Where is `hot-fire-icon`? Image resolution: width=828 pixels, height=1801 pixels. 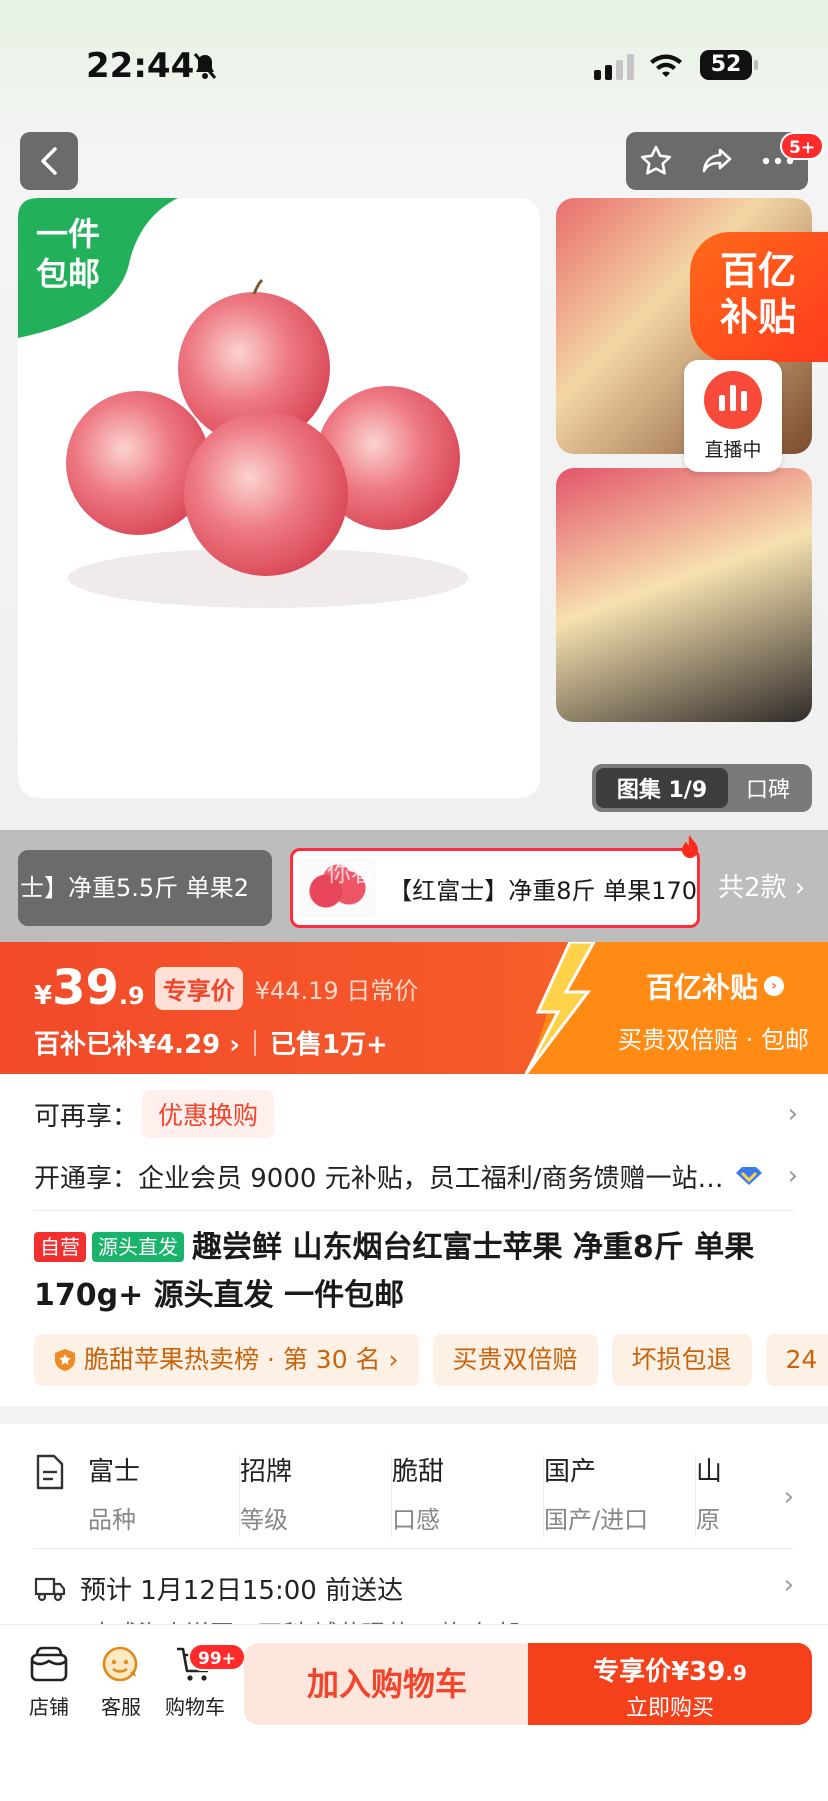
hot-fire-icon is located at coordinates (690, 846).